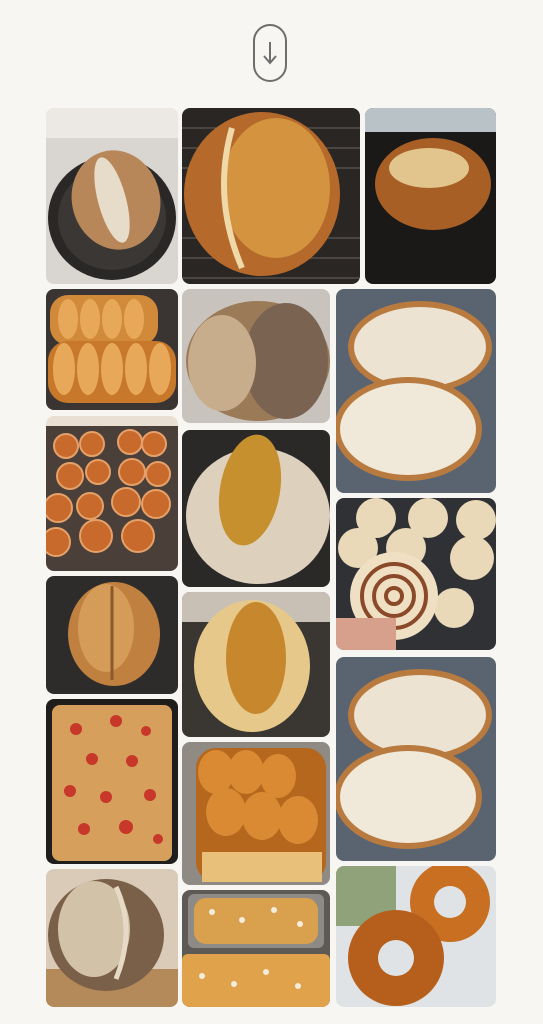 The height and width of the screenshot is (1024, 543). I want to click on arrow-down-icon, so click(270, 53).